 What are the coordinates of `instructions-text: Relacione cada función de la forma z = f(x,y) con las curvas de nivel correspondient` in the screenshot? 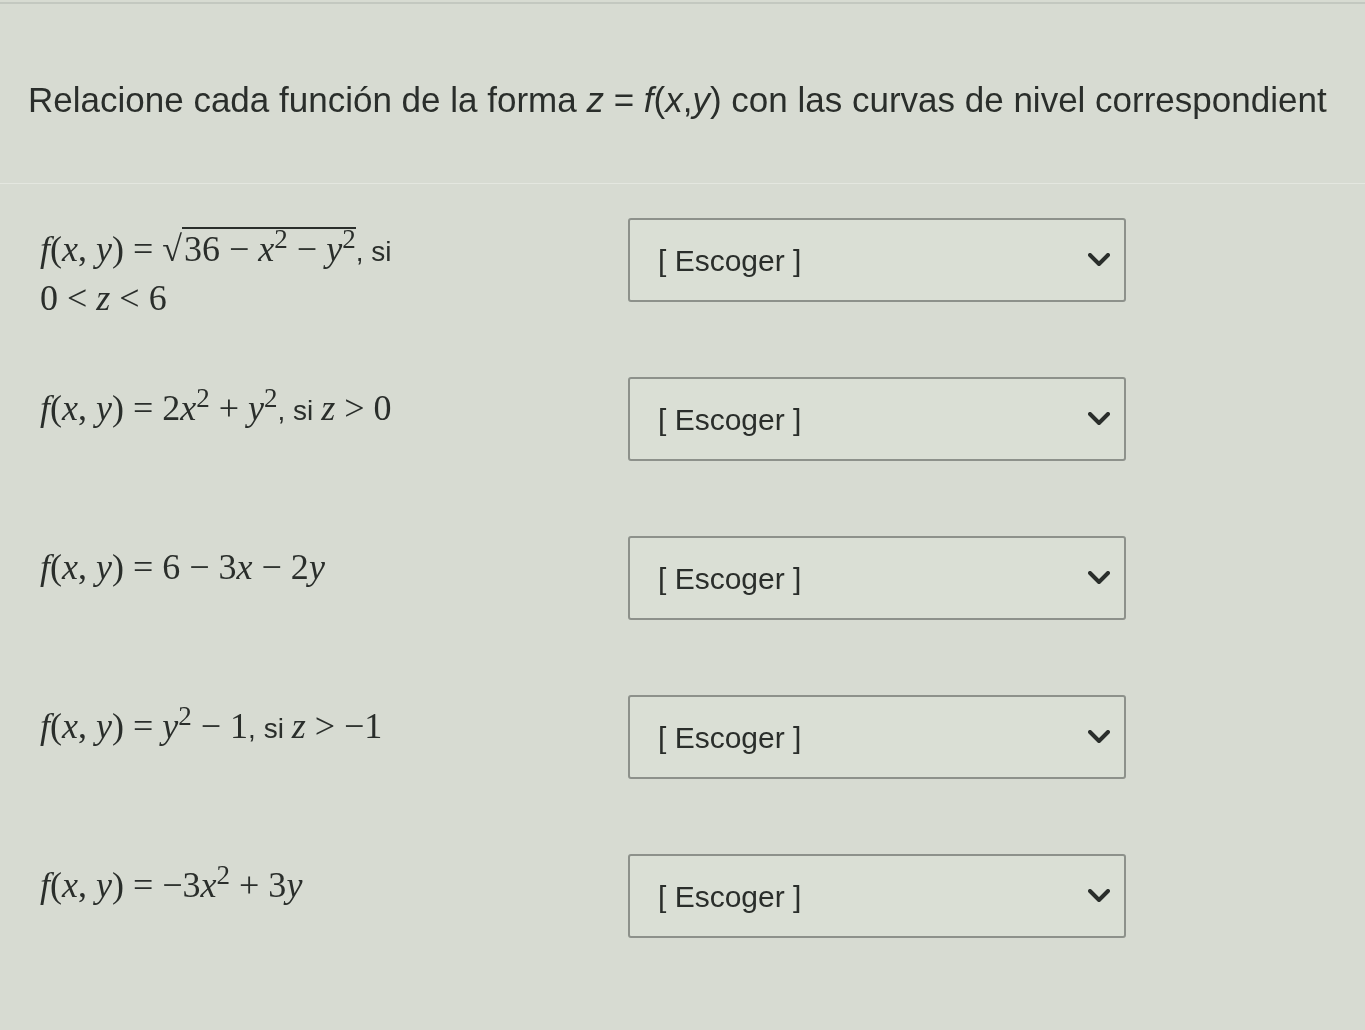 It's located at (677, 100).